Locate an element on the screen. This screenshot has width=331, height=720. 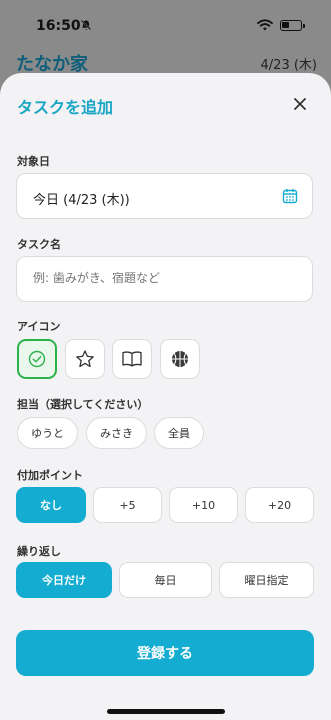
date-value: 今日 (4/23 (木)) is located at coordinates (81, 200).